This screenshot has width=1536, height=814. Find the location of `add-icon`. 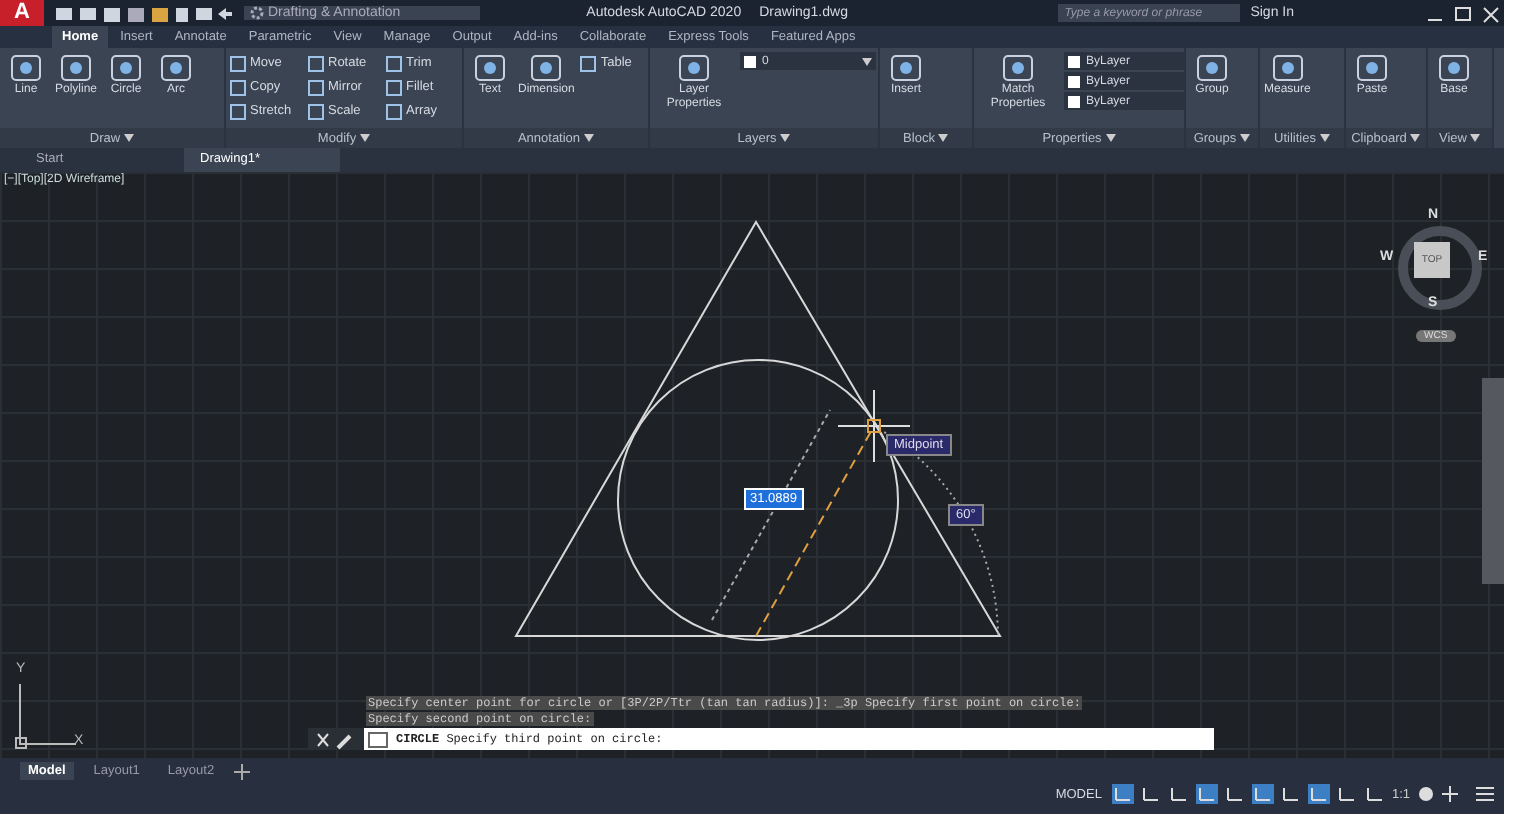

add-icon is located at coordinates (242, 771).